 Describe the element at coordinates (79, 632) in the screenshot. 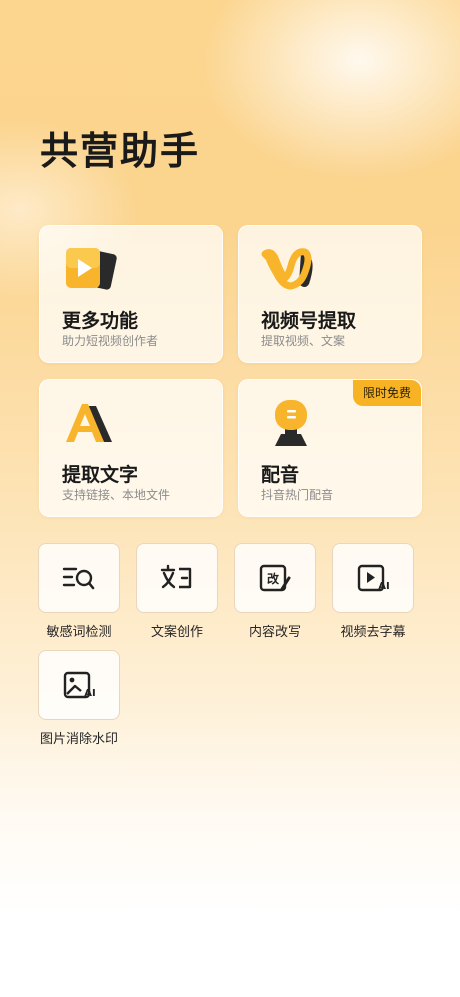

I see `tool-label: 敏感词检测` at that location.